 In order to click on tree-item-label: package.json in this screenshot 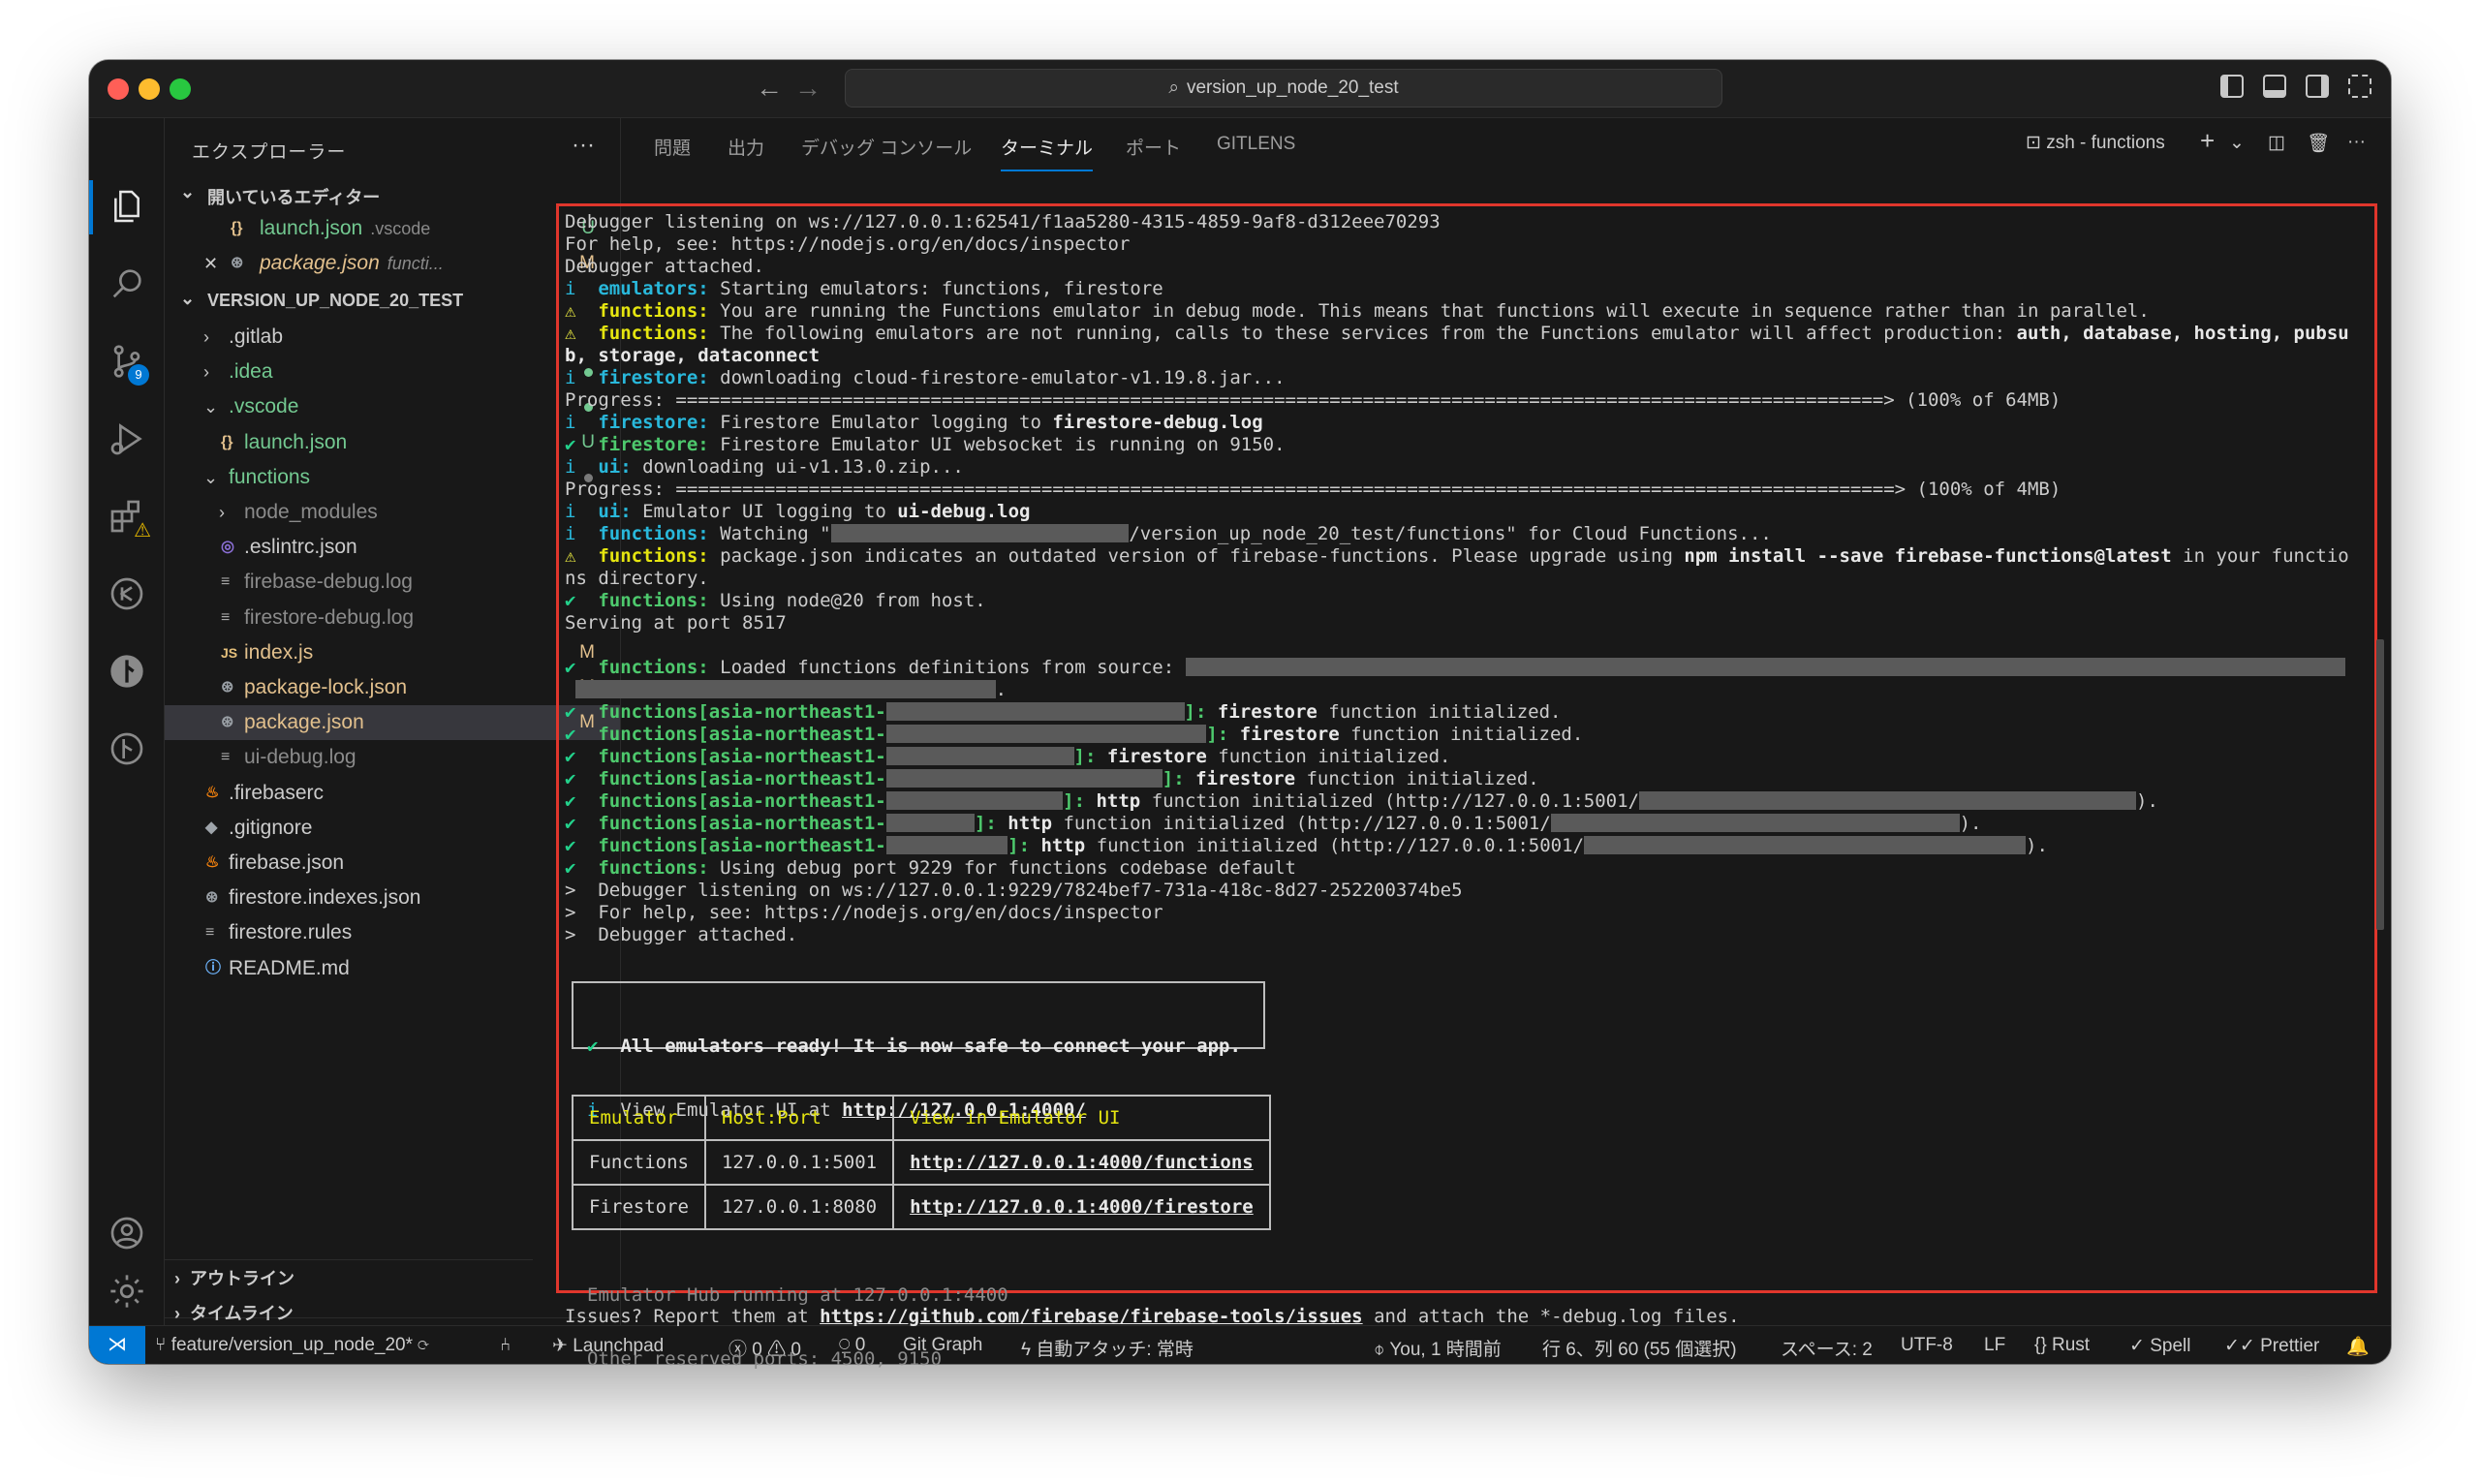, I will do `click(304, 722)`.